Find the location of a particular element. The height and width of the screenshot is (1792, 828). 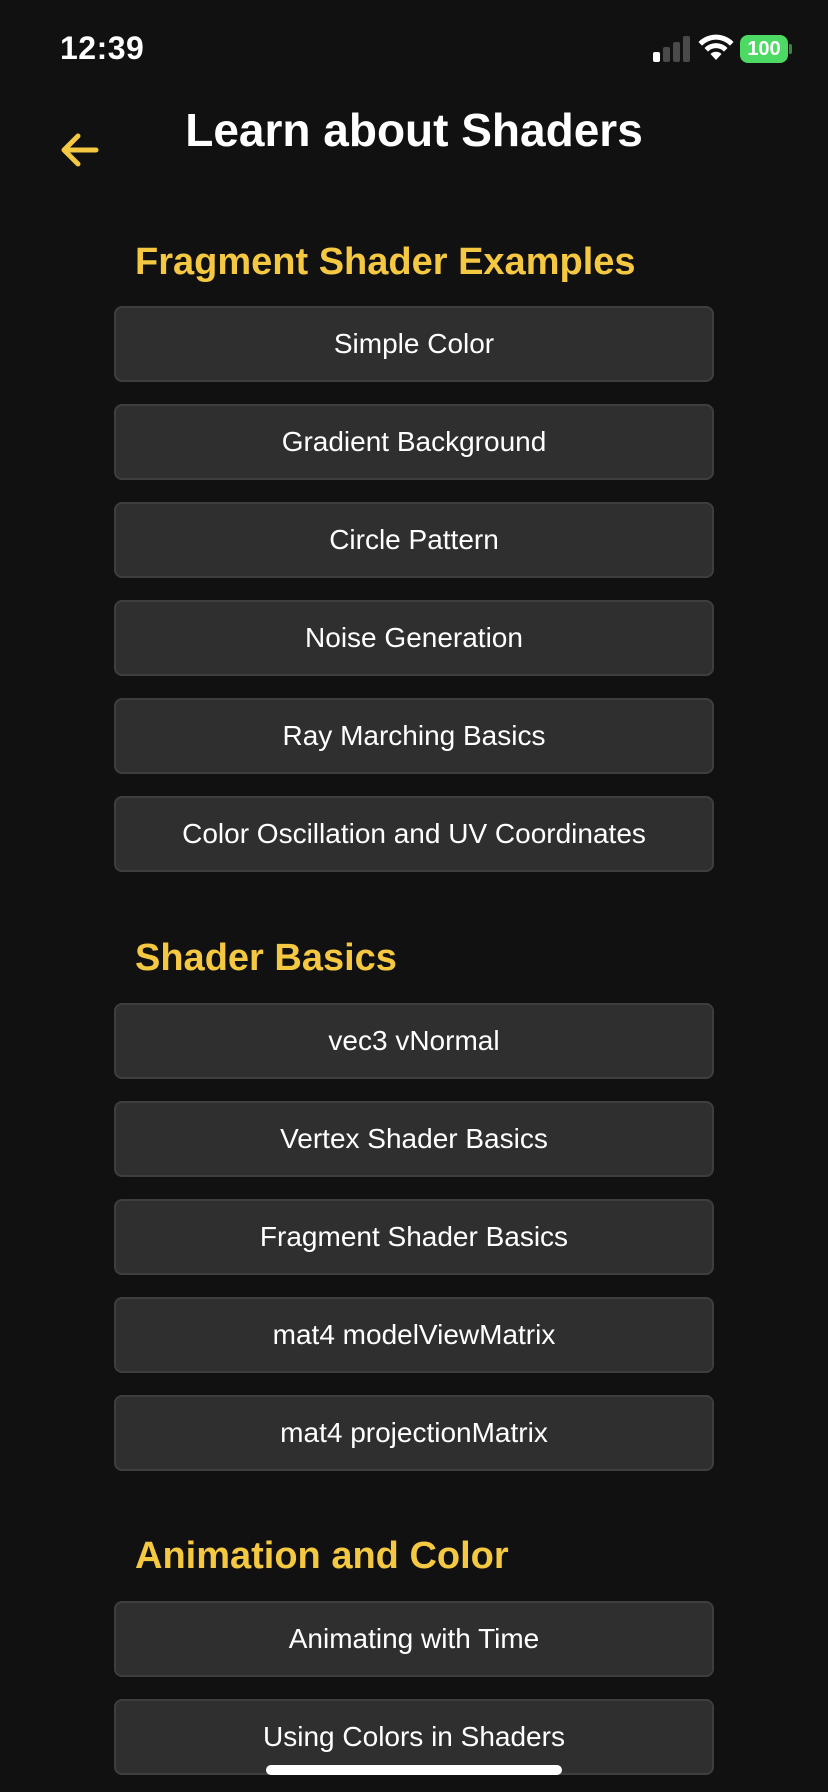

lesson-button-ray-marching-basics: Ray Marching Basics is located at coordinates (414, 736).